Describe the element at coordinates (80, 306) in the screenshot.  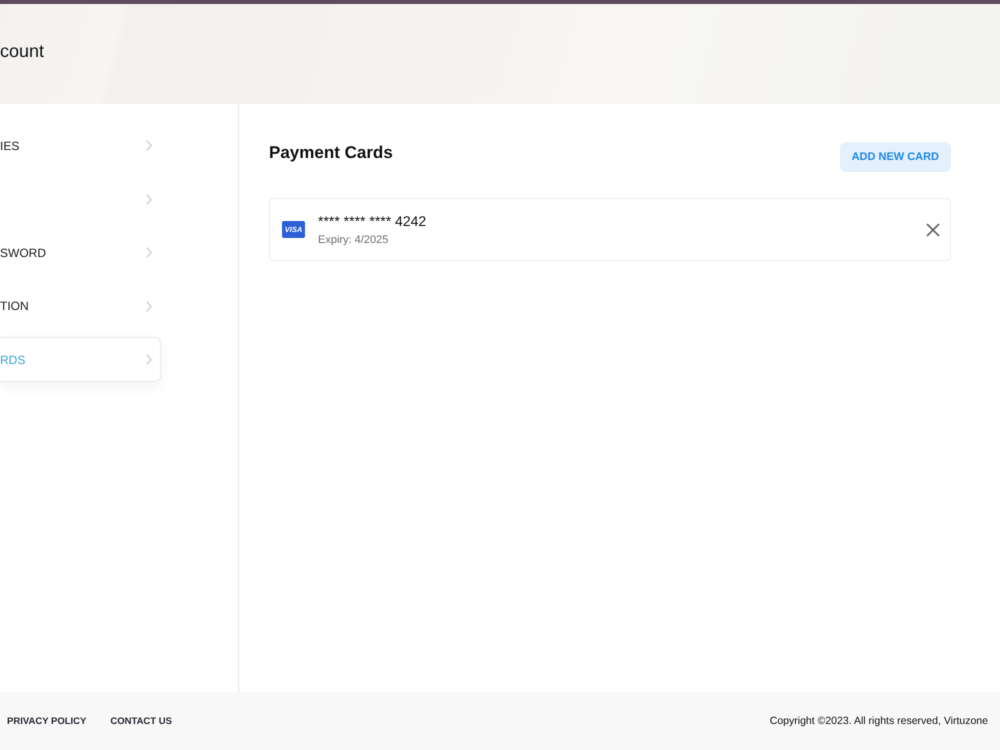
I see `sidebar-item: TION` at that location.